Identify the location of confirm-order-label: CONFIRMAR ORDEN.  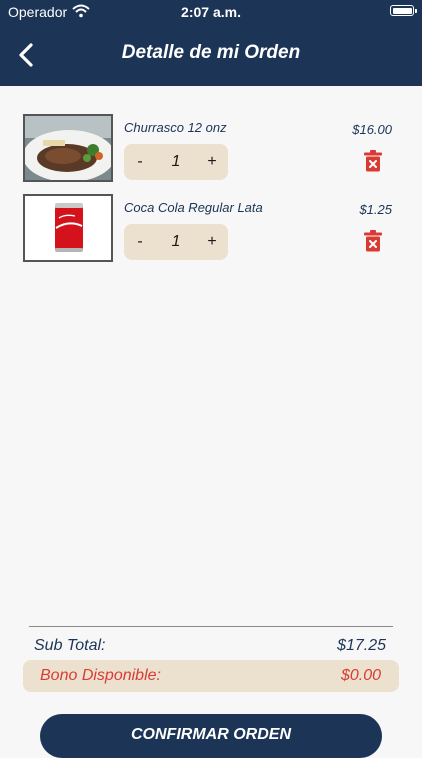
(211, 734).